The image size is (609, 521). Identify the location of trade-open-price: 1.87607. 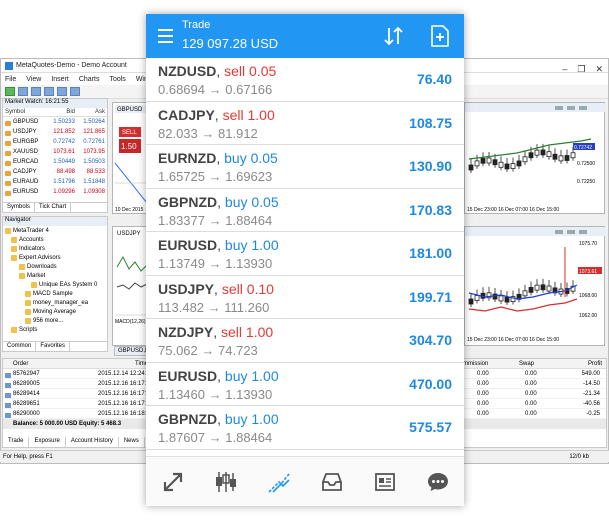
(181, 437).